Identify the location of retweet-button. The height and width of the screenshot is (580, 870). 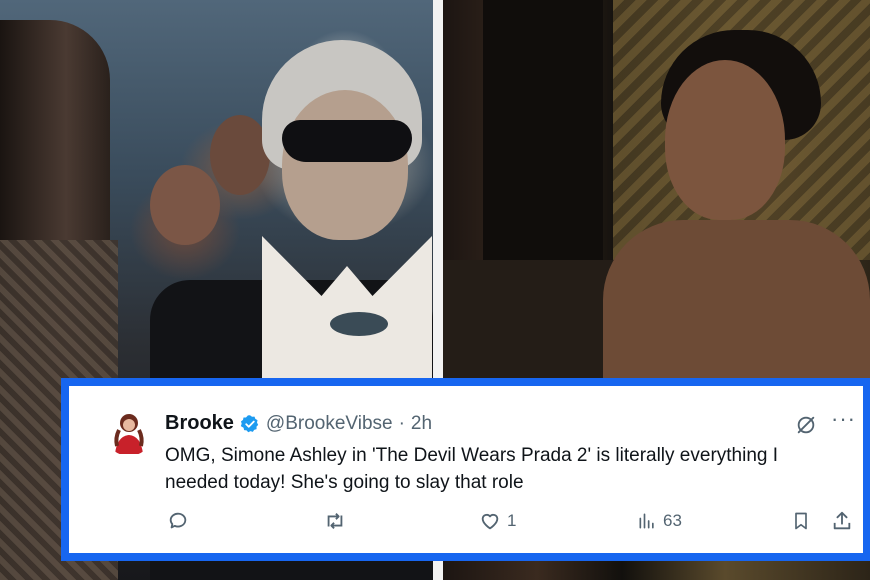
(335, 521).